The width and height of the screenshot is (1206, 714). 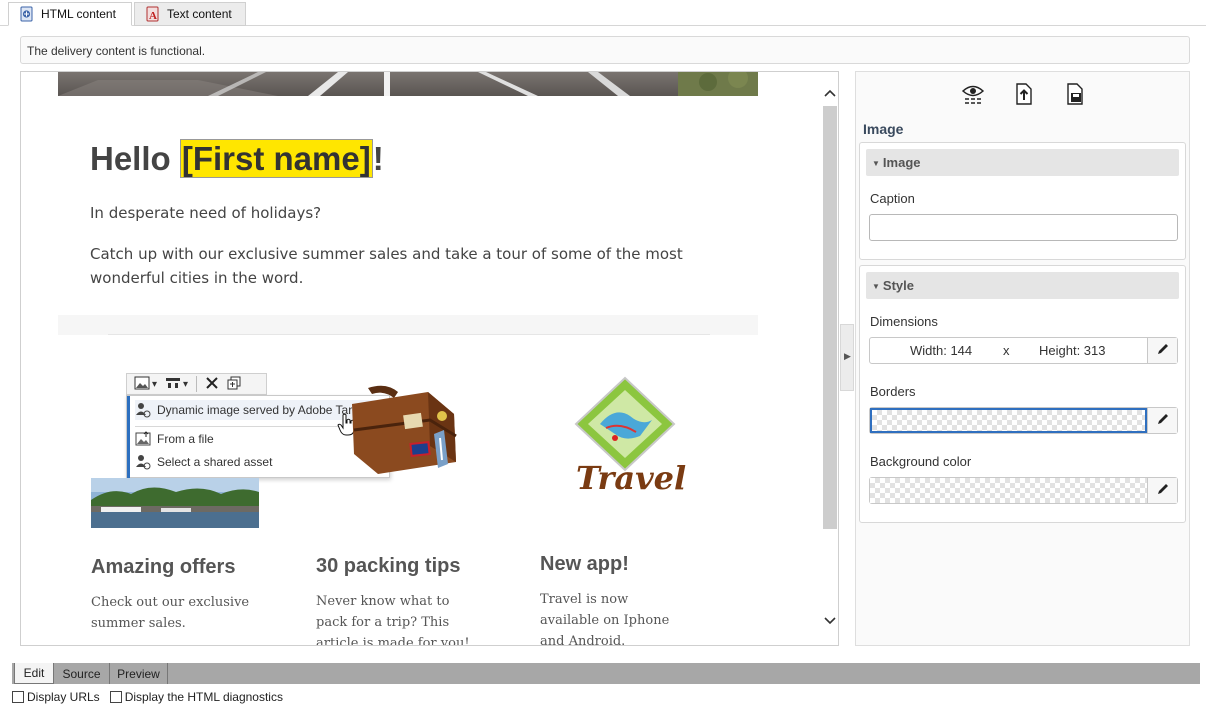 What do you see at coordinates (143, 462) in the screenshot?
I see `shared-asset-icon` at bounding box center [143, 462].